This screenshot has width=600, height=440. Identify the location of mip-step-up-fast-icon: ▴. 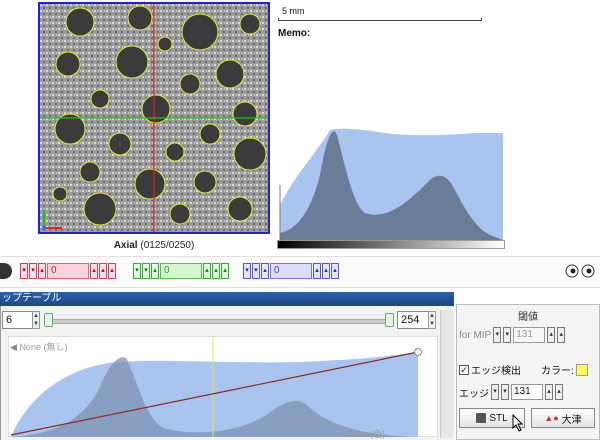
(561, 335).